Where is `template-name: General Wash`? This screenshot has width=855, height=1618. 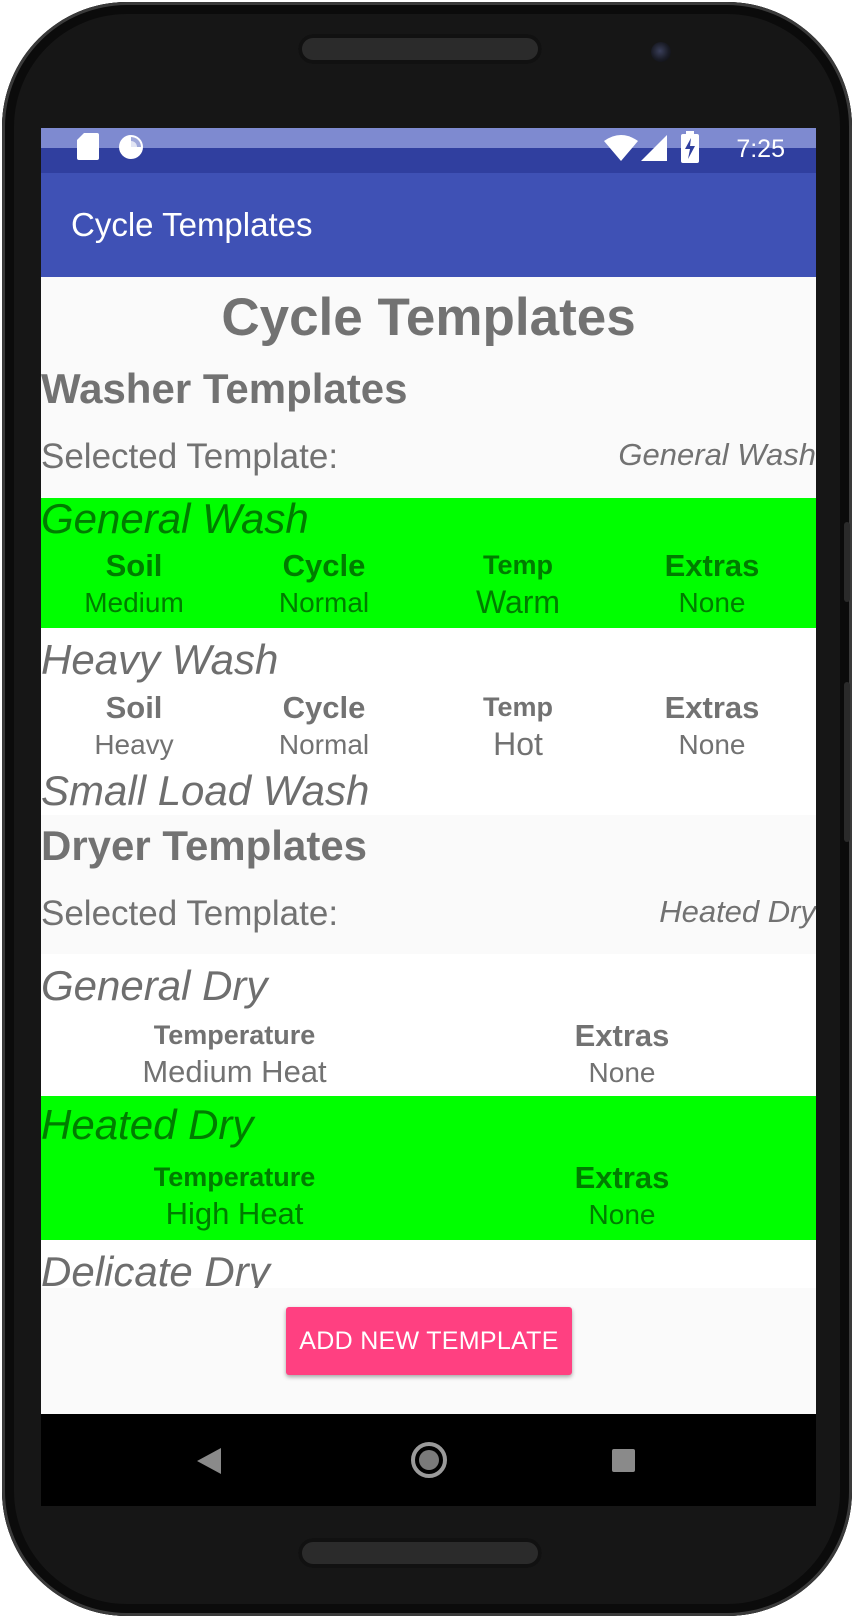
template-name: General Wash is located at coordinates (175, 518).